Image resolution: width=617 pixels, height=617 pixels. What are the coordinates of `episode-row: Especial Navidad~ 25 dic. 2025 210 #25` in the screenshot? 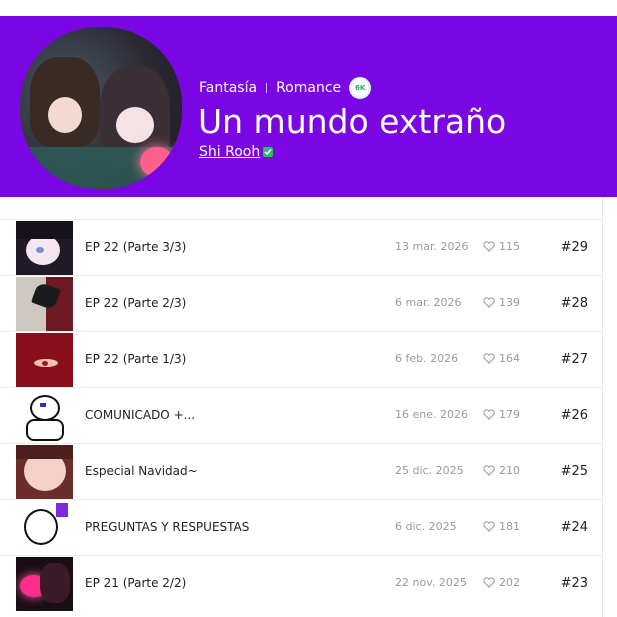 It's located at (301, 471).